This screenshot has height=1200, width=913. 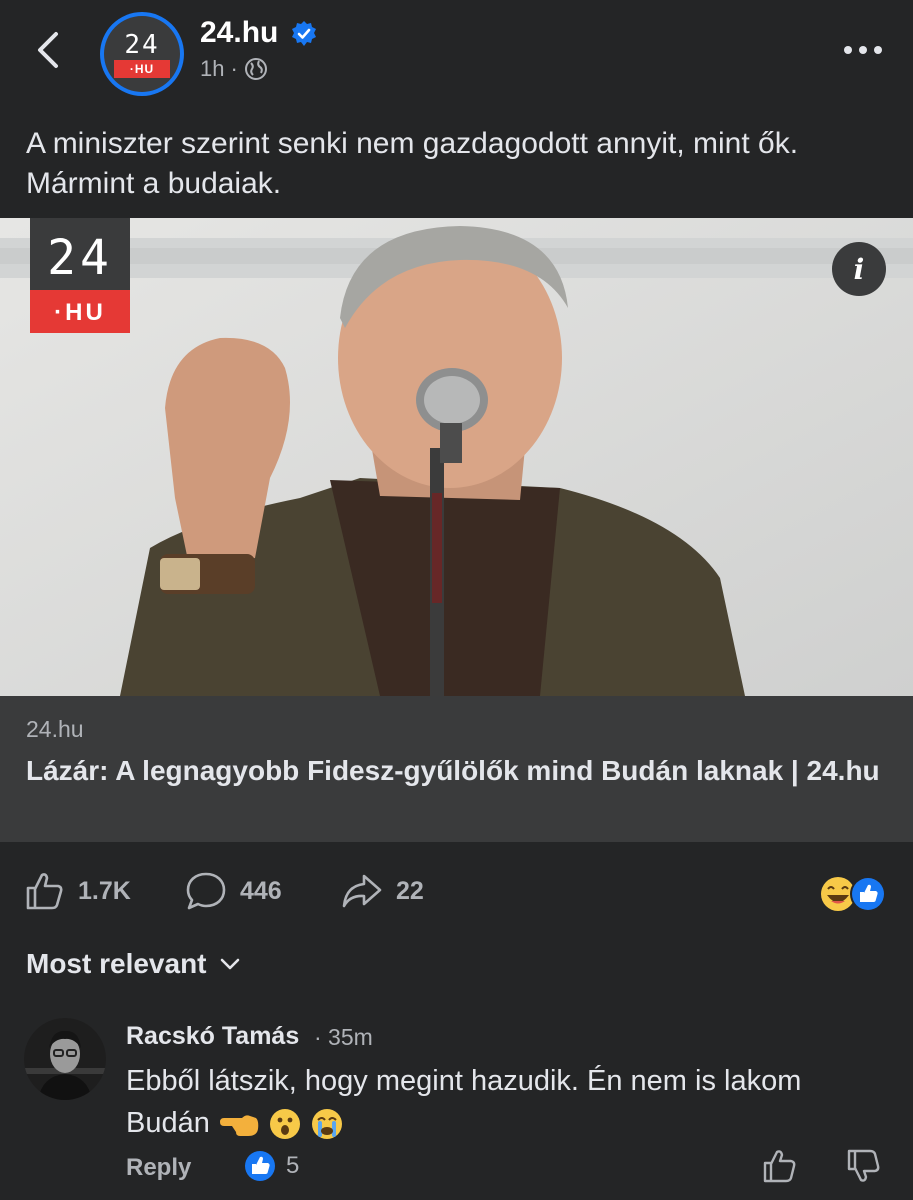 What do you see at coordinates (44, 891) in the screenshot?
I see `thumbs-up-icon` at bounding box center [44, 891].